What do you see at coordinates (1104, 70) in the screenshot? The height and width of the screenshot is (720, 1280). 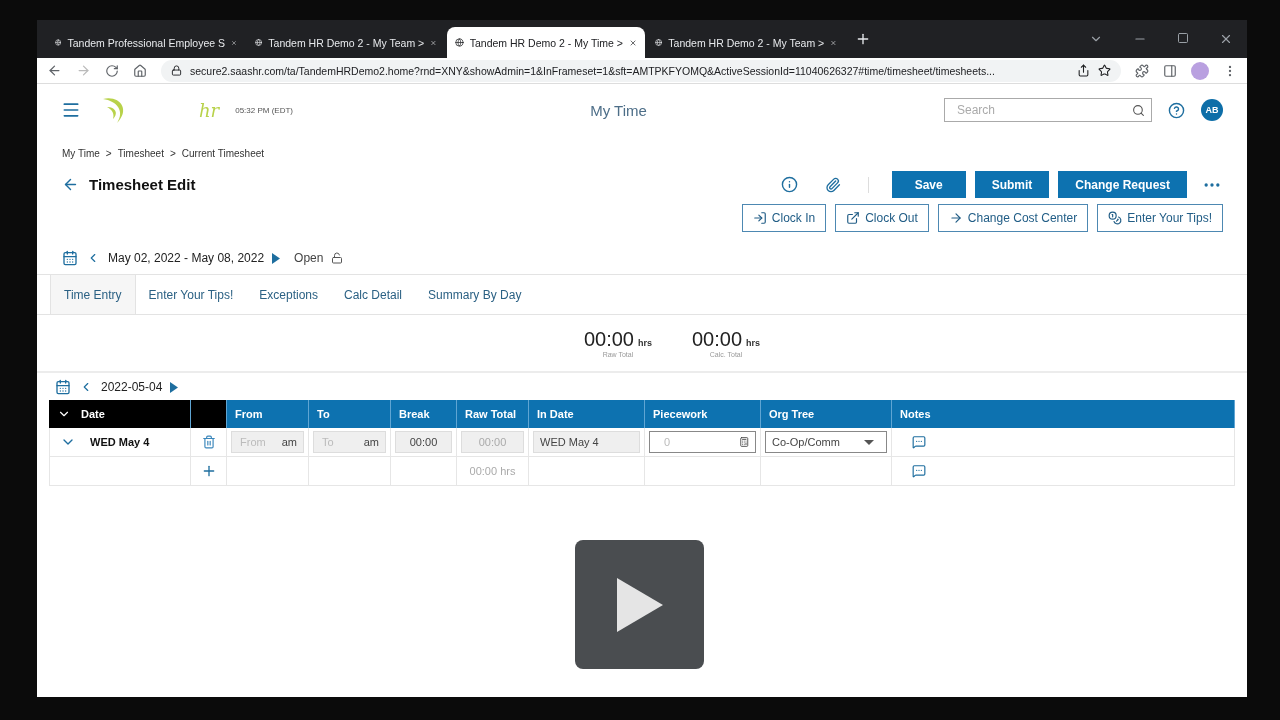 I see `bookmark-star-icon` at bounding box center [1104, 70].